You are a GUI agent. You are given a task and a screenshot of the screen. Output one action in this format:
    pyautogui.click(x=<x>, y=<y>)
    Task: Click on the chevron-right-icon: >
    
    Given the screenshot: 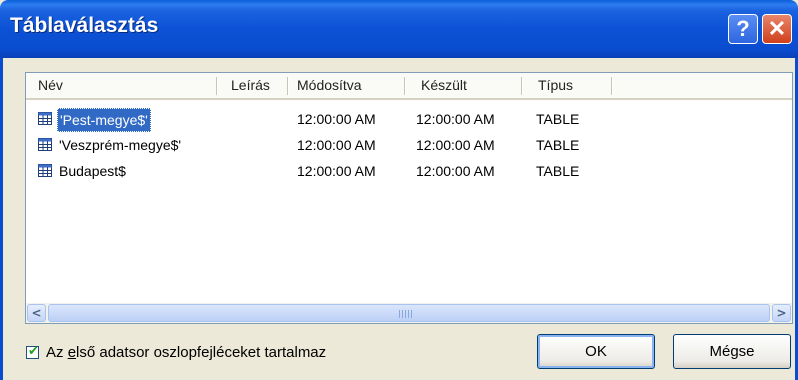 What is the action you would take?
    pyautogui.click(x=781, y=313)
    